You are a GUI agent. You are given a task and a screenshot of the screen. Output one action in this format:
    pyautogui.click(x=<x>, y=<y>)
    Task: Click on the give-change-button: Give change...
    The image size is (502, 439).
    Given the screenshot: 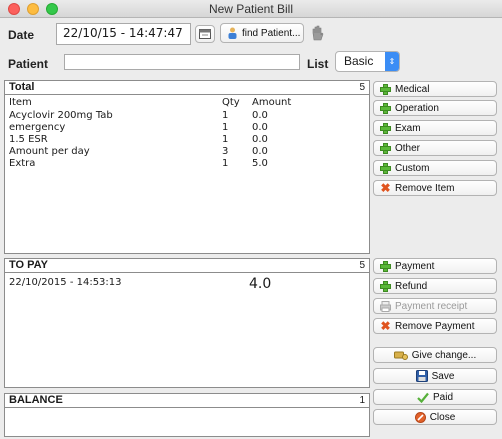 What is the action you would take?
    pyautogui.click(x=435, y=355)
    